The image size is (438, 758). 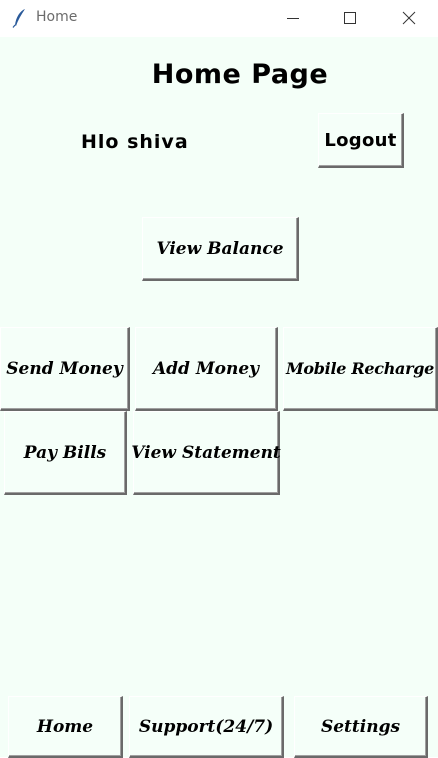 I want to click on title-bar: Home, so click(x=219, y=18).